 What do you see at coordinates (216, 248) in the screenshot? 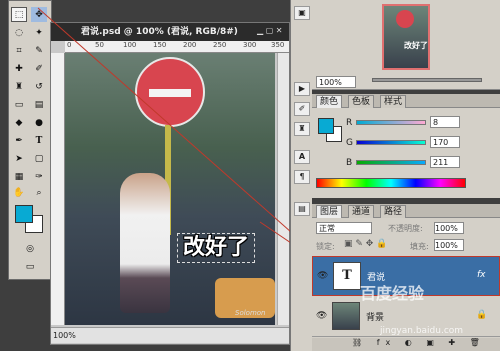
I see `canvas-text-layer: 改好了` at bounding box center [216, 248].